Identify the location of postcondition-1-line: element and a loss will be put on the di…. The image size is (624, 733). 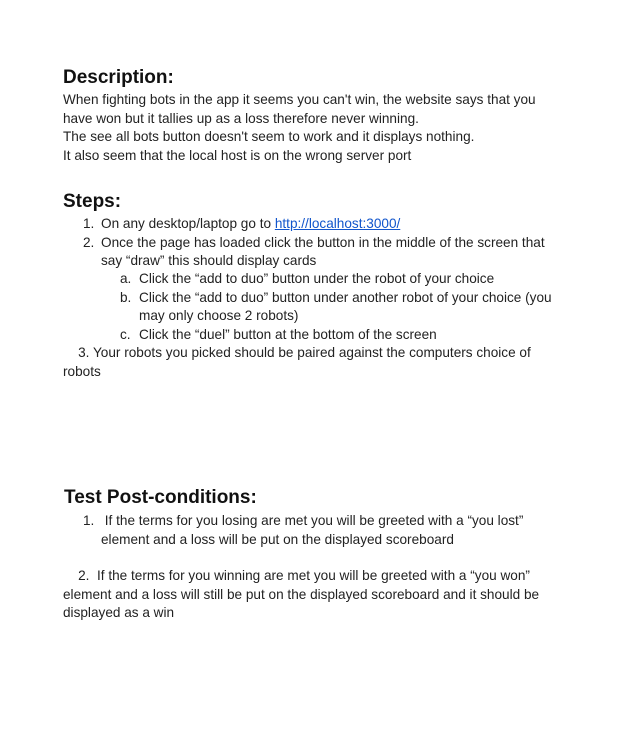
(277, 539).